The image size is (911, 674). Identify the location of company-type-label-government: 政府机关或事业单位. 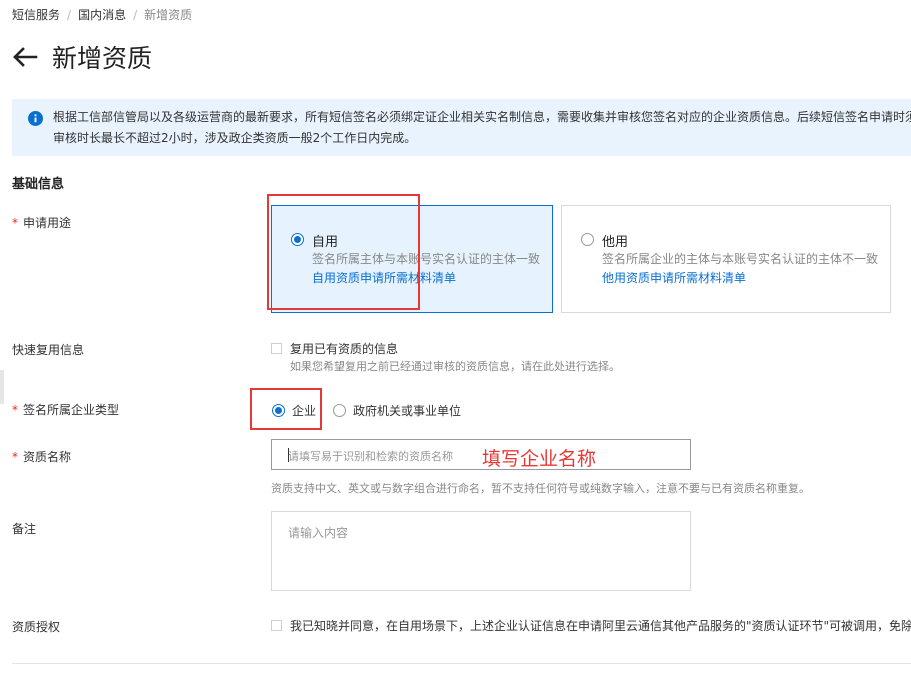
(407, 411).